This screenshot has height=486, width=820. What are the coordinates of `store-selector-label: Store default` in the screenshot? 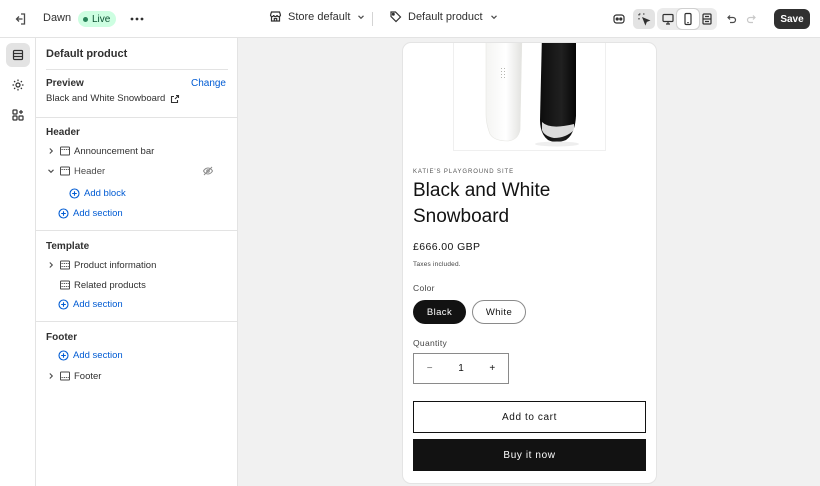 It's located at (319, 16).